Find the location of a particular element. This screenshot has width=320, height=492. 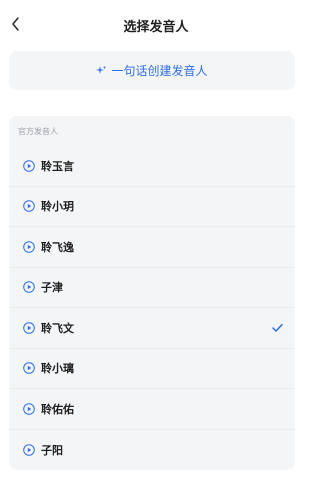

page-title: 选择发音人 is located at coordinates (156, 27).